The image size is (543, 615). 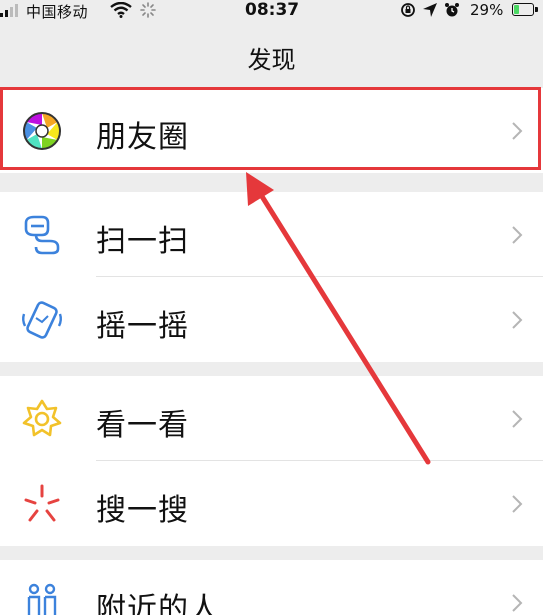 What do you see at coordinates (9, 10) in the screenshot?
I see `signal-icon` at bounding box center [9, 10].